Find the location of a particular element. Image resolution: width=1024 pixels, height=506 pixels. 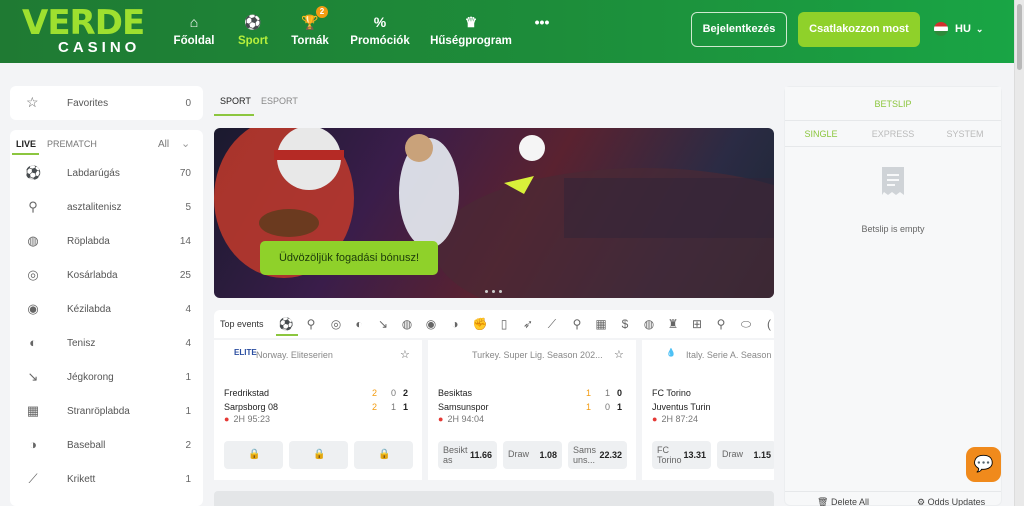

sport-item-cricket: ⟋ Krikett 1 is located at coordinates (106, 479).